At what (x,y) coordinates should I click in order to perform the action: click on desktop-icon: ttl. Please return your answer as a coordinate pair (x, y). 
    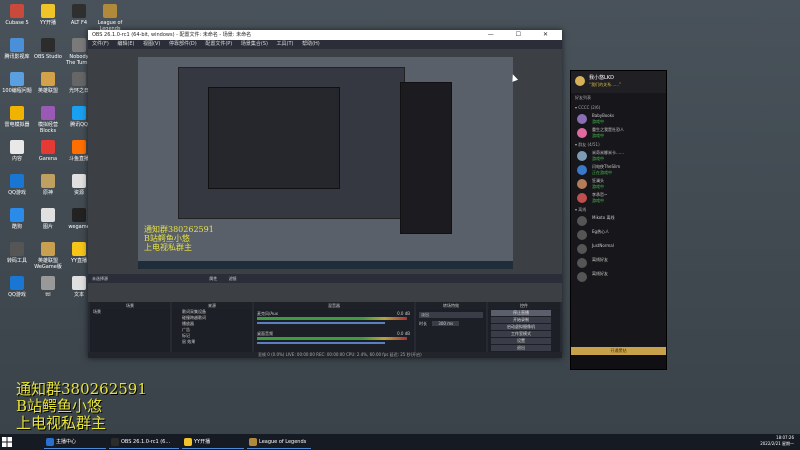
    Looking at the image, I should click on (48, 287).